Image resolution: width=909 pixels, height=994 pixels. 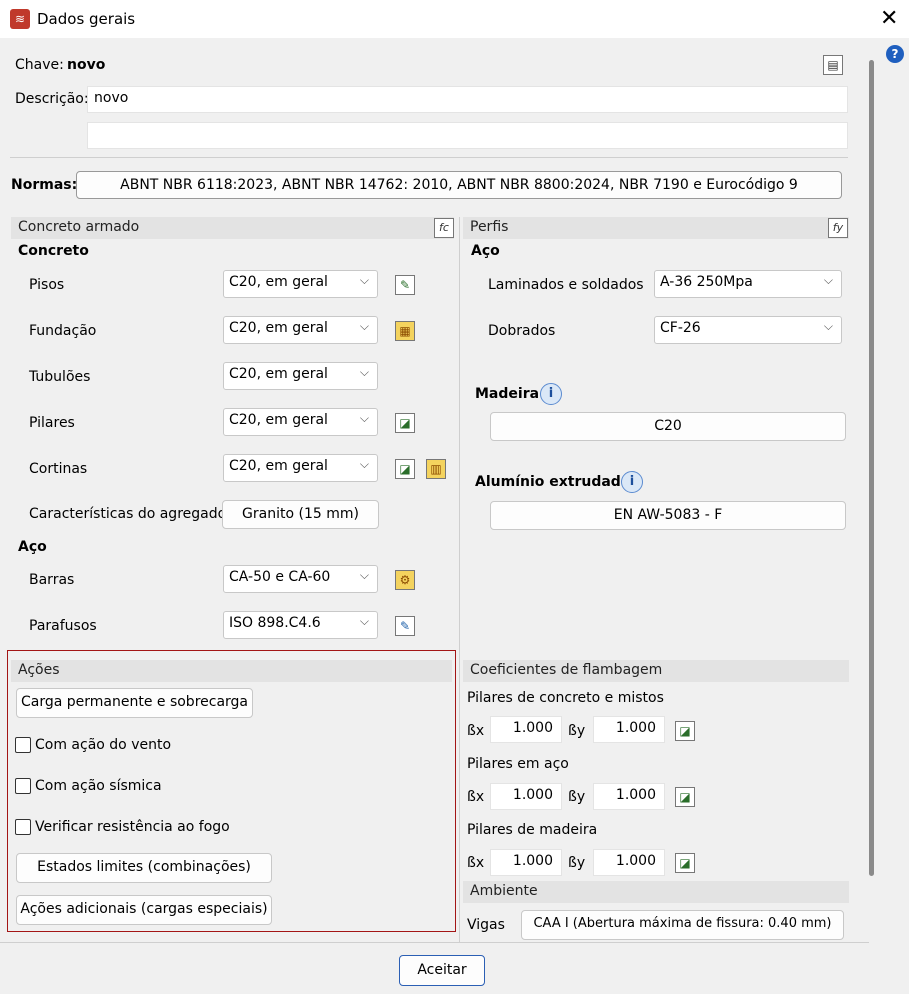 I want to click on tubuloes-select: C20, em geral ⌵, so click(x=300, y=376).